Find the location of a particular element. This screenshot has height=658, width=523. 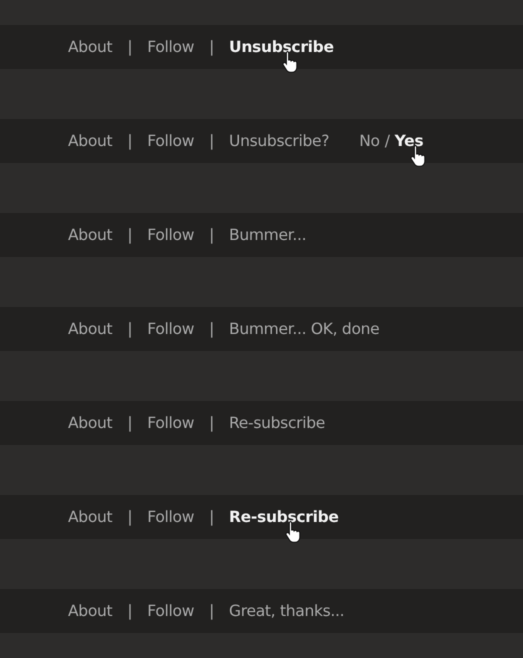

menu-link: No is located at coordinates (369, 141).